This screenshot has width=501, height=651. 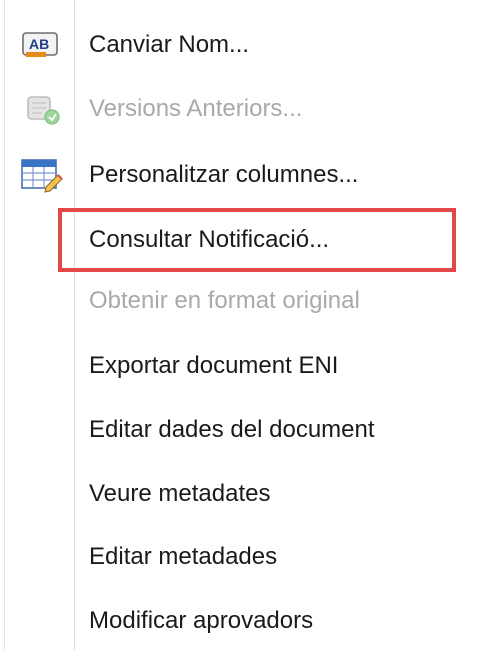 What do you see at coordinates (39, 44) in the screenshot?
I see `rename-icon-text: AB` at bounding box center [39, 44].